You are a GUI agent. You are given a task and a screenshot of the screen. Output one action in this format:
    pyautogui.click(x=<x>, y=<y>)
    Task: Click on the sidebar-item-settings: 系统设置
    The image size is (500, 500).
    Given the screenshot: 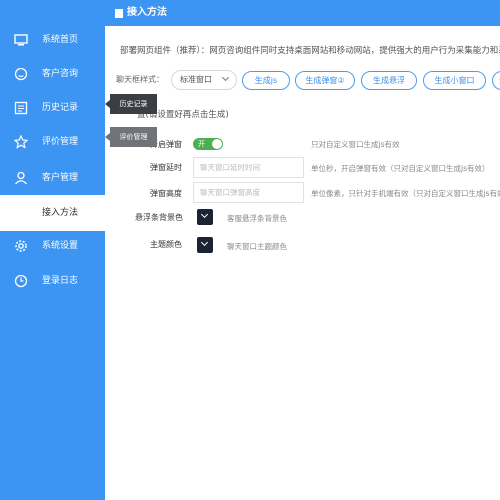 What is the action you would take?
    pyautogui.click(x=52, y=246)
    